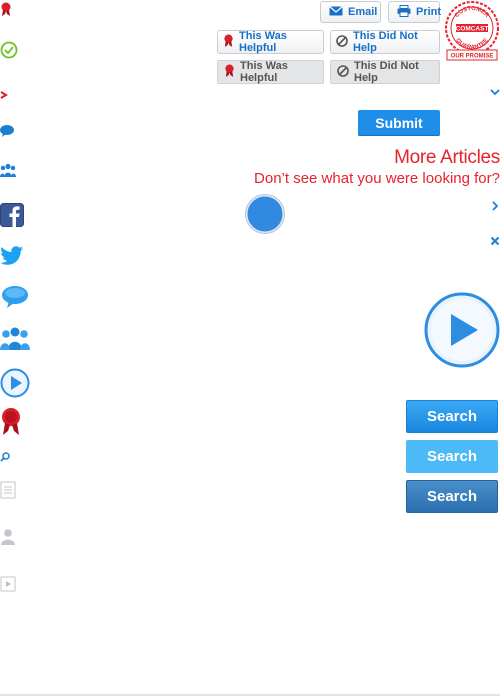  What do you see at coordinates (399, 123) in the screenshot?
I see `submit-button: Submit` at bounding box center [399, 123].